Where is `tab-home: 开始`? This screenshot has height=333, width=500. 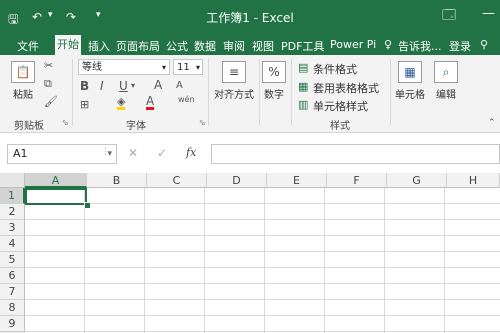 tab-home: 开始 is located at coordinates (68, 45).